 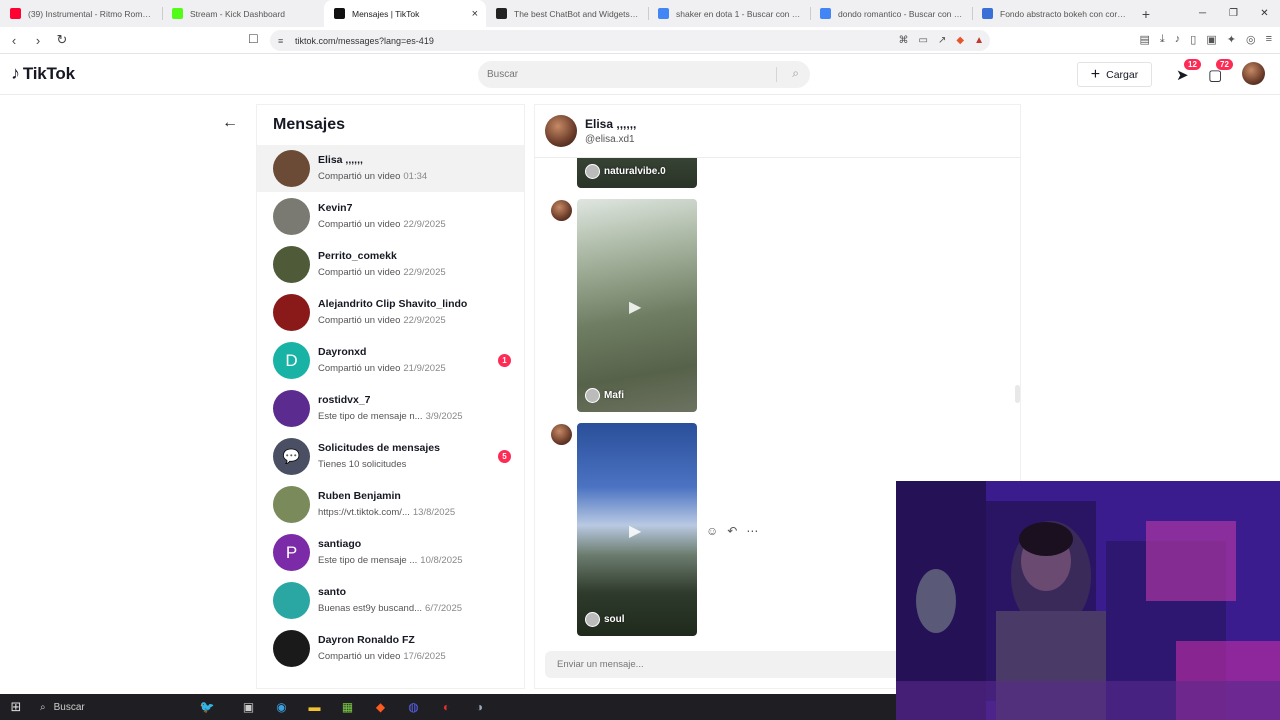 What do you see at coordinates (1269, 39) in the screenshot?
I see `menu-icon: ≡` at bounding box center [1269, 39].